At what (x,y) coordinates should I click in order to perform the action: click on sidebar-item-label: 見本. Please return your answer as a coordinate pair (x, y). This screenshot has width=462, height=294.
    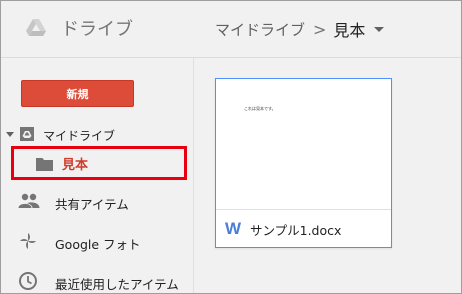
    Looking at the image, I should click on (75, 165).